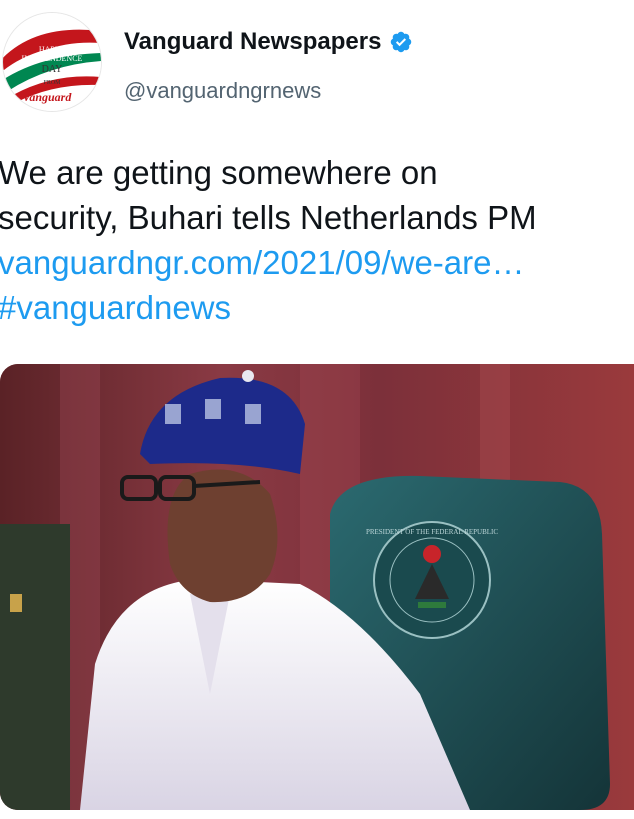  Describe the element at coordinates (222, 91) in the screenshot. I see `author-handle: @vanguardngrnews` at that location.